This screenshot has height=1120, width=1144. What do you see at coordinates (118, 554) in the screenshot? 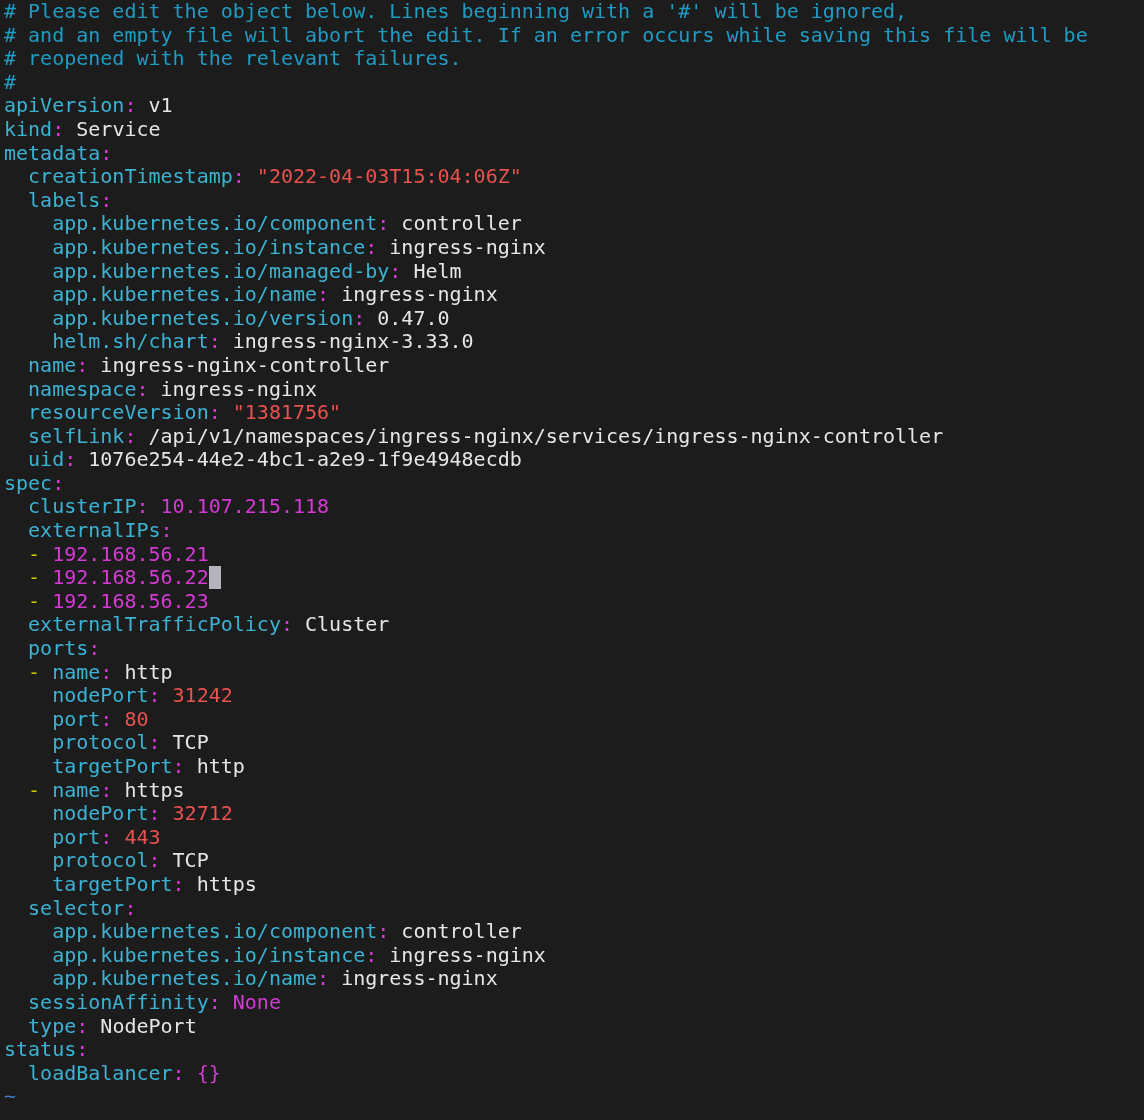
I see `code-line: - 192.168.56.21` at bounding box center [118, 554].